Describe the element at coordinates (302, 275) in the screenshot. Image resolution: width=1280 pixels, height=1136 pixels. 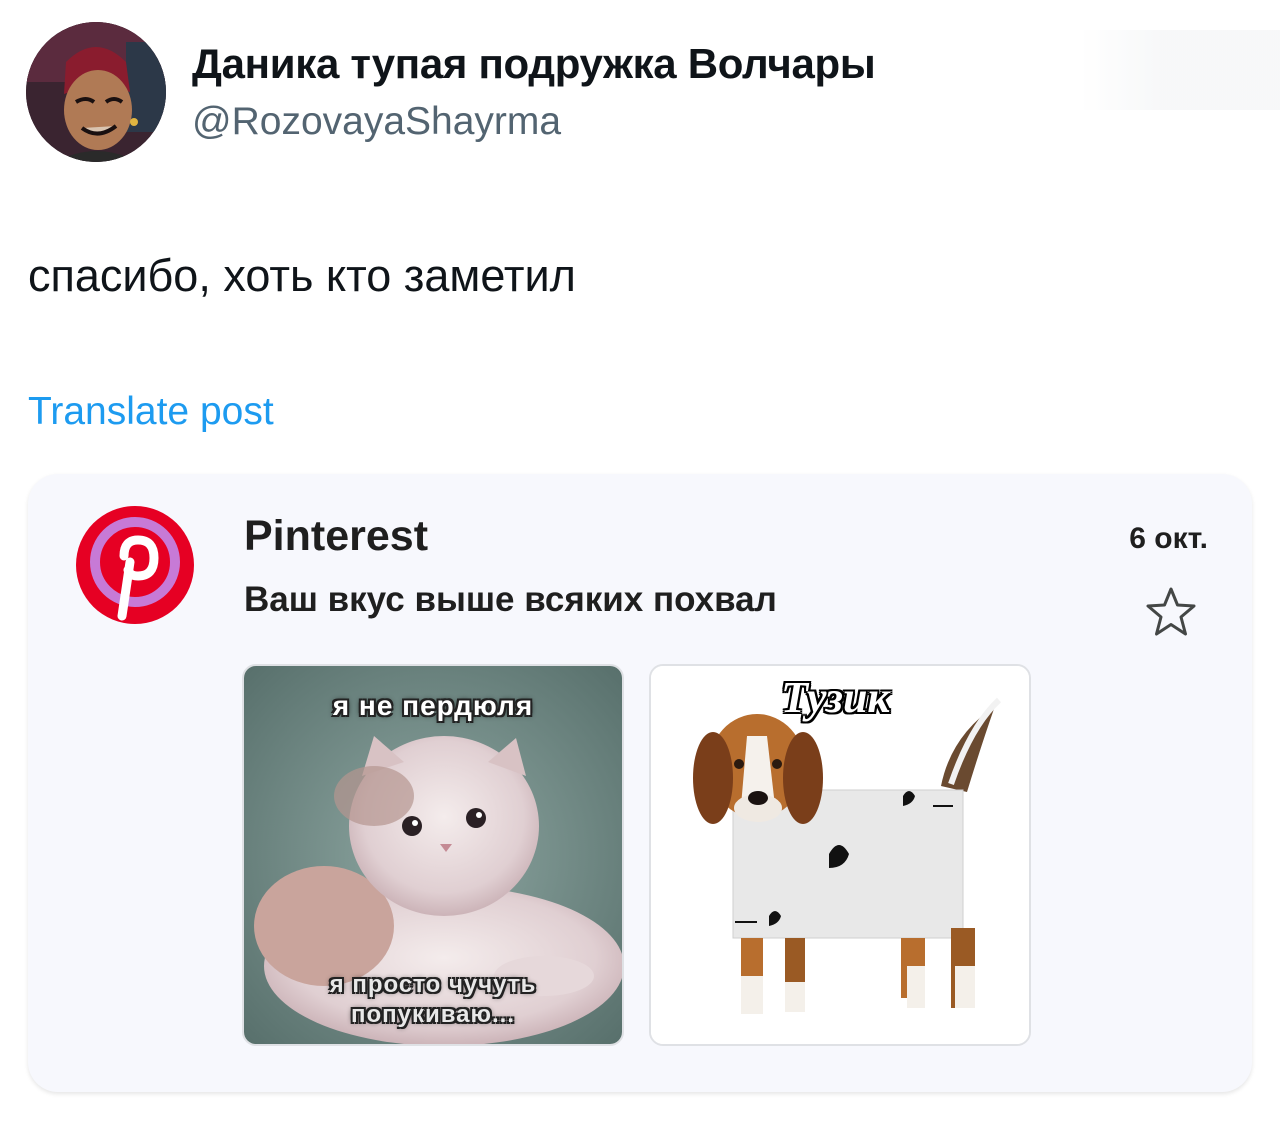
I see `post-text: спасибо, хоть кто заметил` at that location.